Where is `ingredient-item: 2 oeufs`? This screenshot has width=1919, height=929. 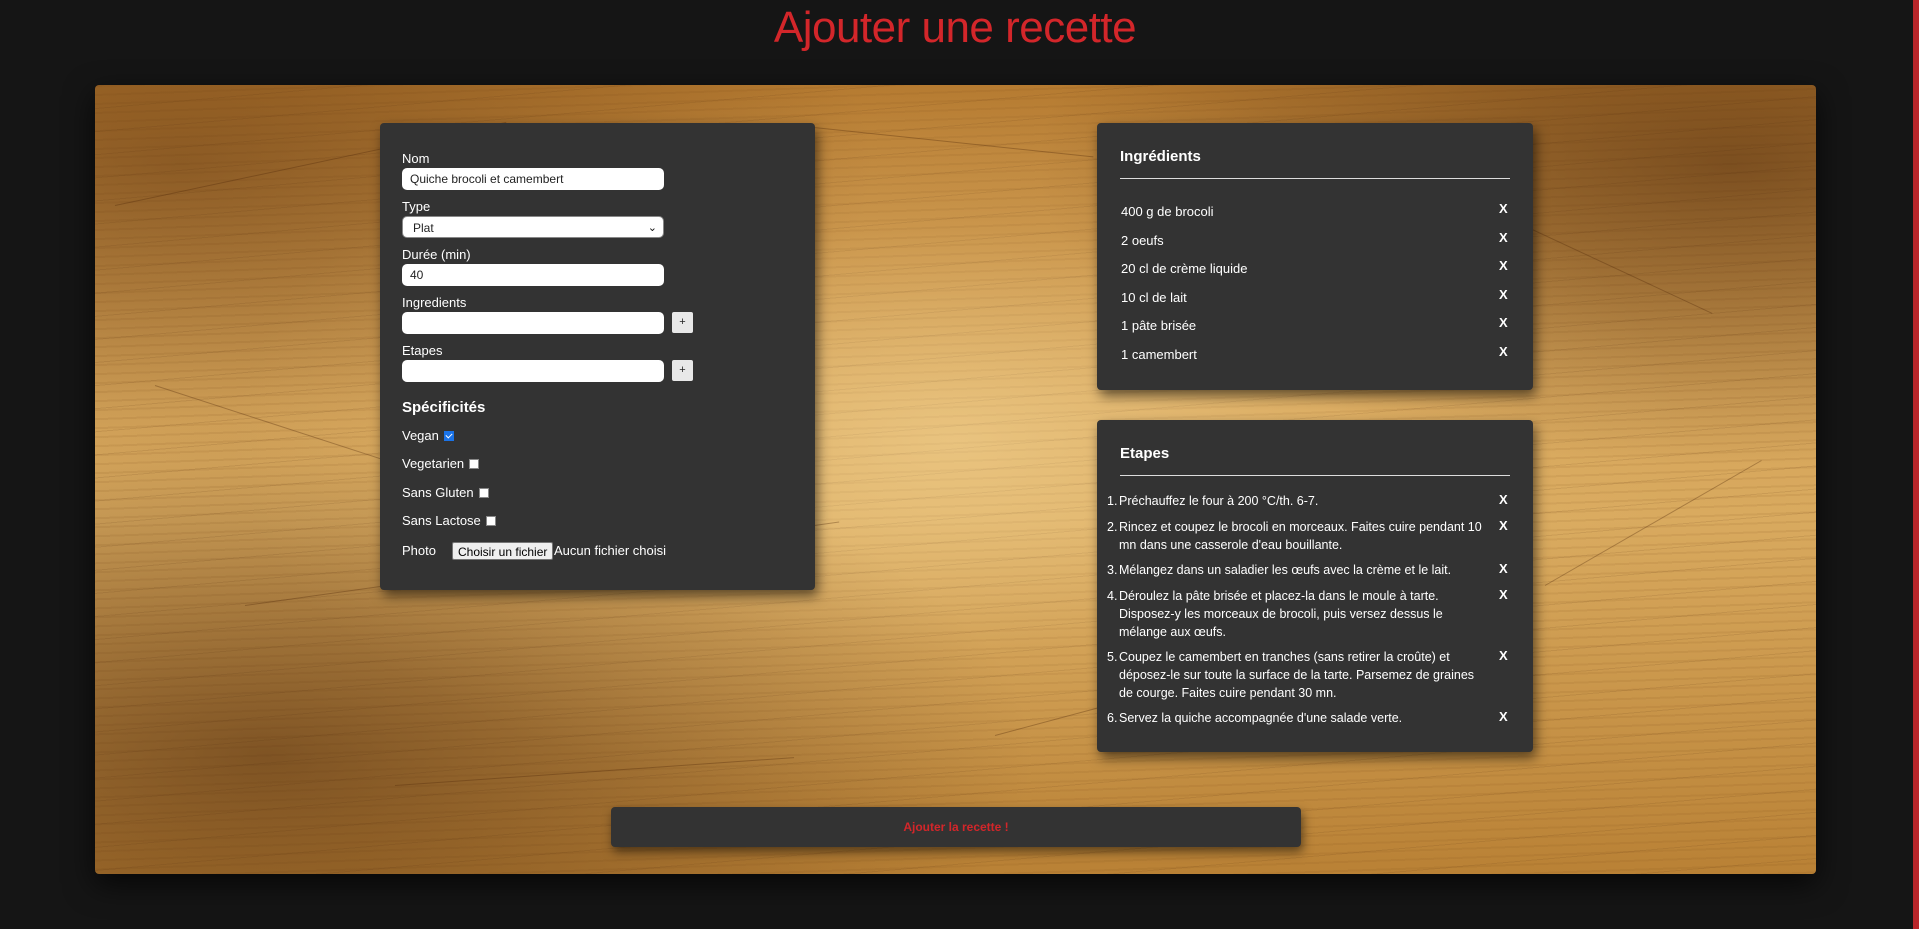
ingredient-item: 2 oeufs is located at coordinates (1142, 240).